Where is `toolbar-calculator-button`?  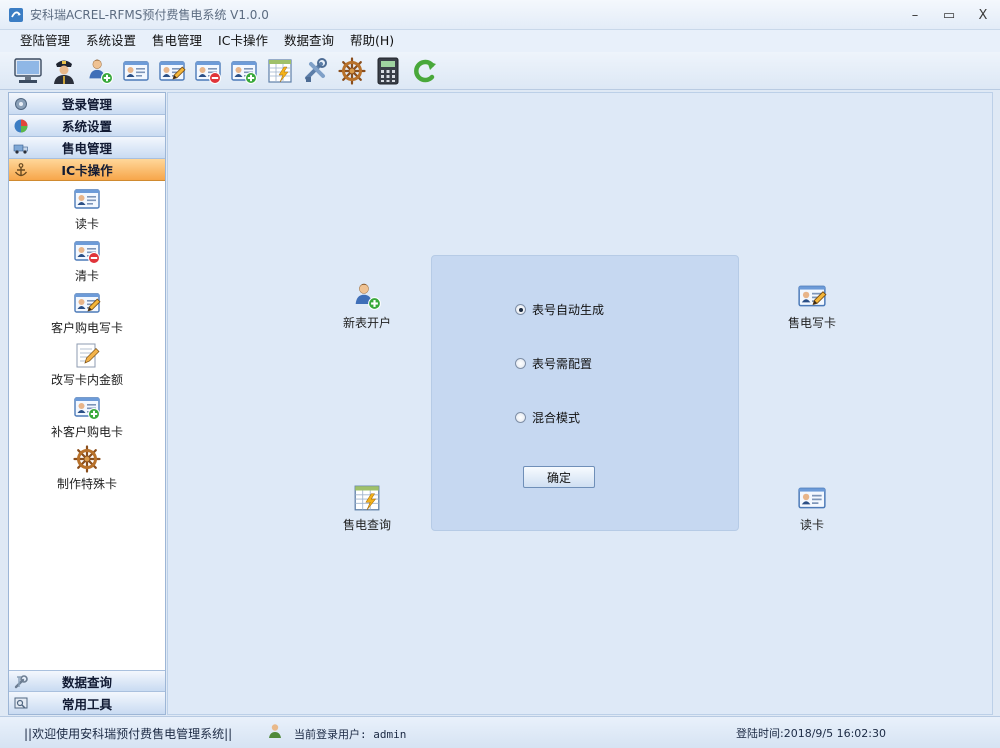
toolbar-calculator-button is located at coordinates (388, 71).